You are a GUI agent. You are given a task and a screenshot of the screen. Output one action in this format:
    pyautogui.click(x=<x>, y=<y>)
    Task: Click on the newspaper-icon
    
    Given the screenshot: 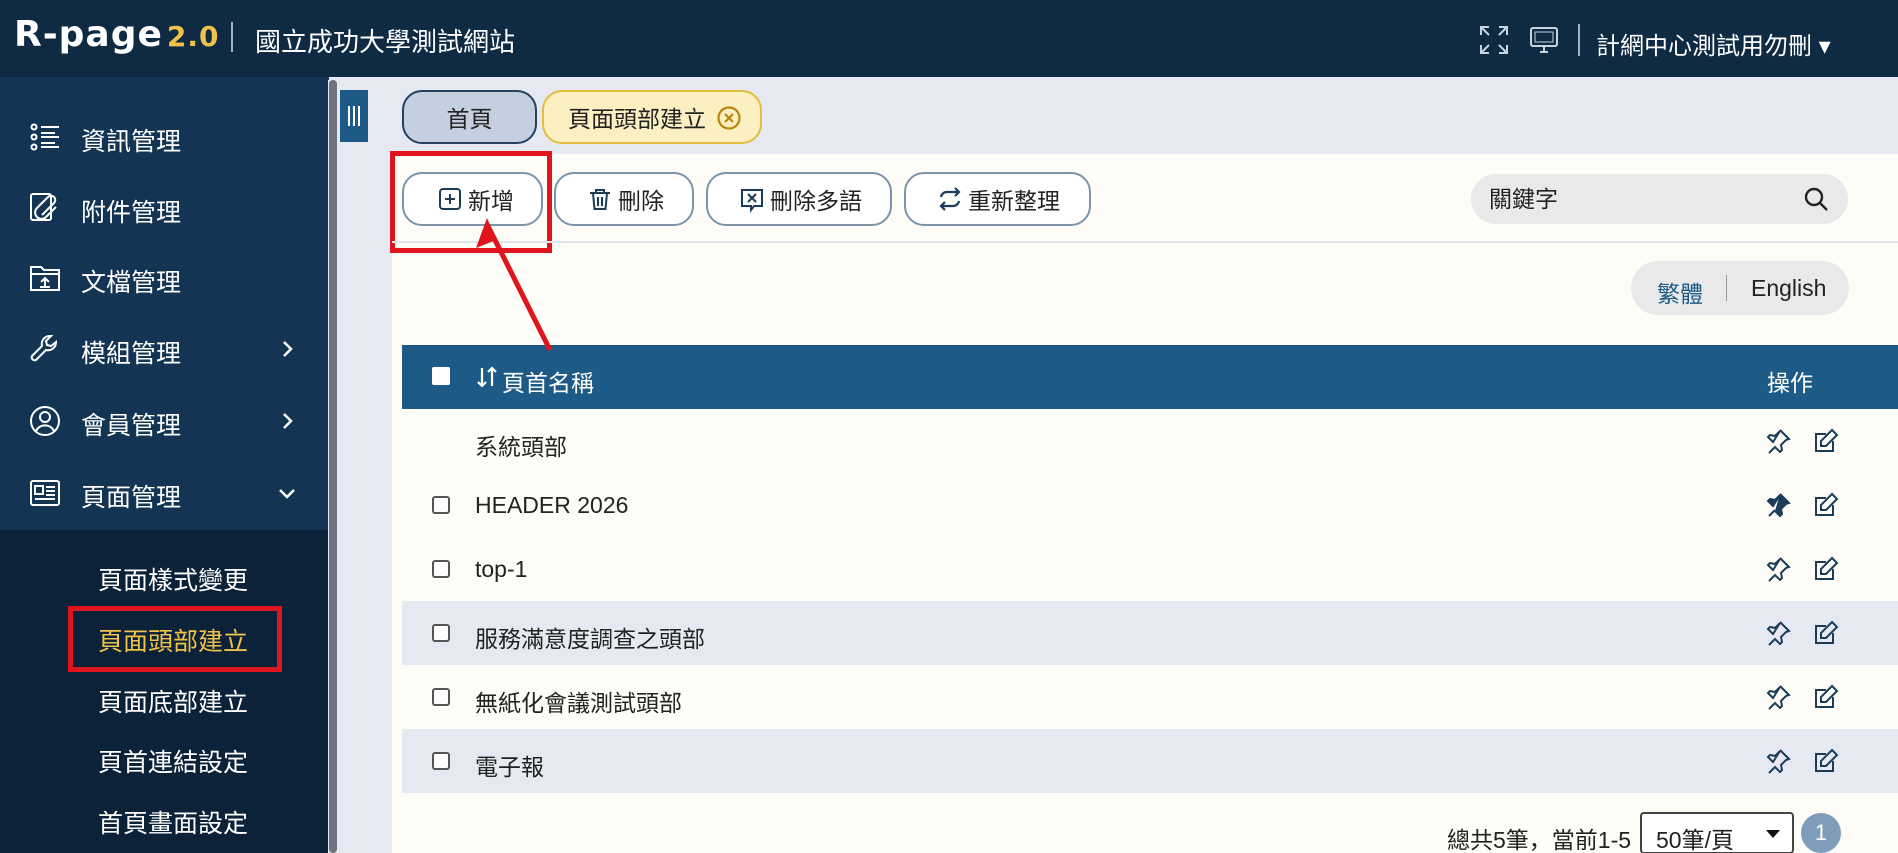 What is the action you would take?
    pyautogui.click(x=45, y=493)
    